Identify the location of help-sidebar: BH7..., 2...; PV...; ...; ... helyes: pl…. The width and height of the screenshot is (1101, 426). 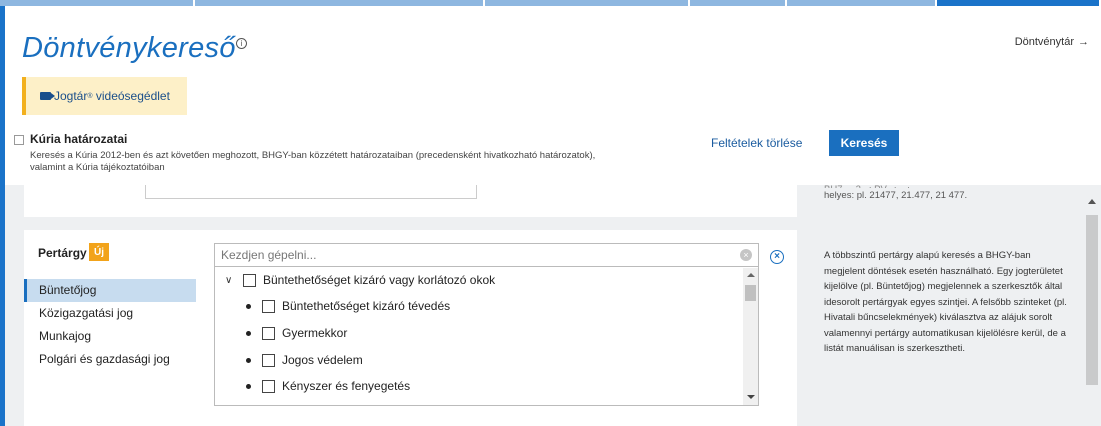
(944, 304).